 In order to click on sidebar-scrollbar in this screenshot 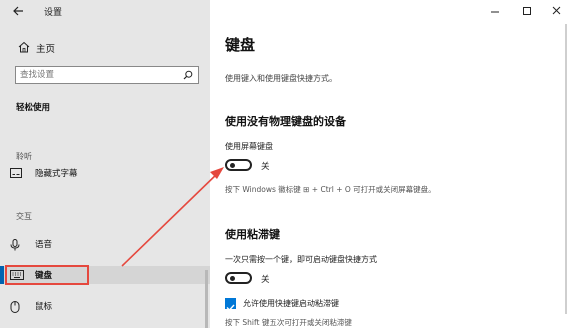, I will do `click(206, 299)`.